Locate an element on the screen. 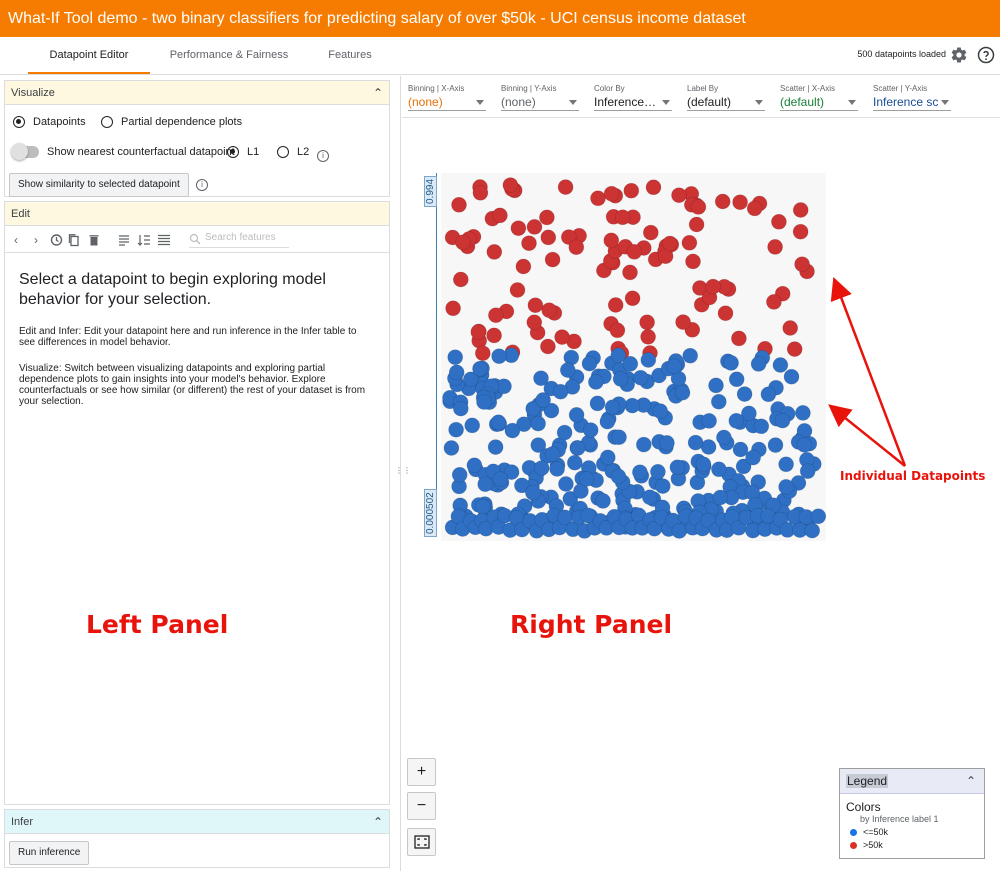 The image size is (1000, 871). edit-header: Edit is located at coordinates (197, 214).